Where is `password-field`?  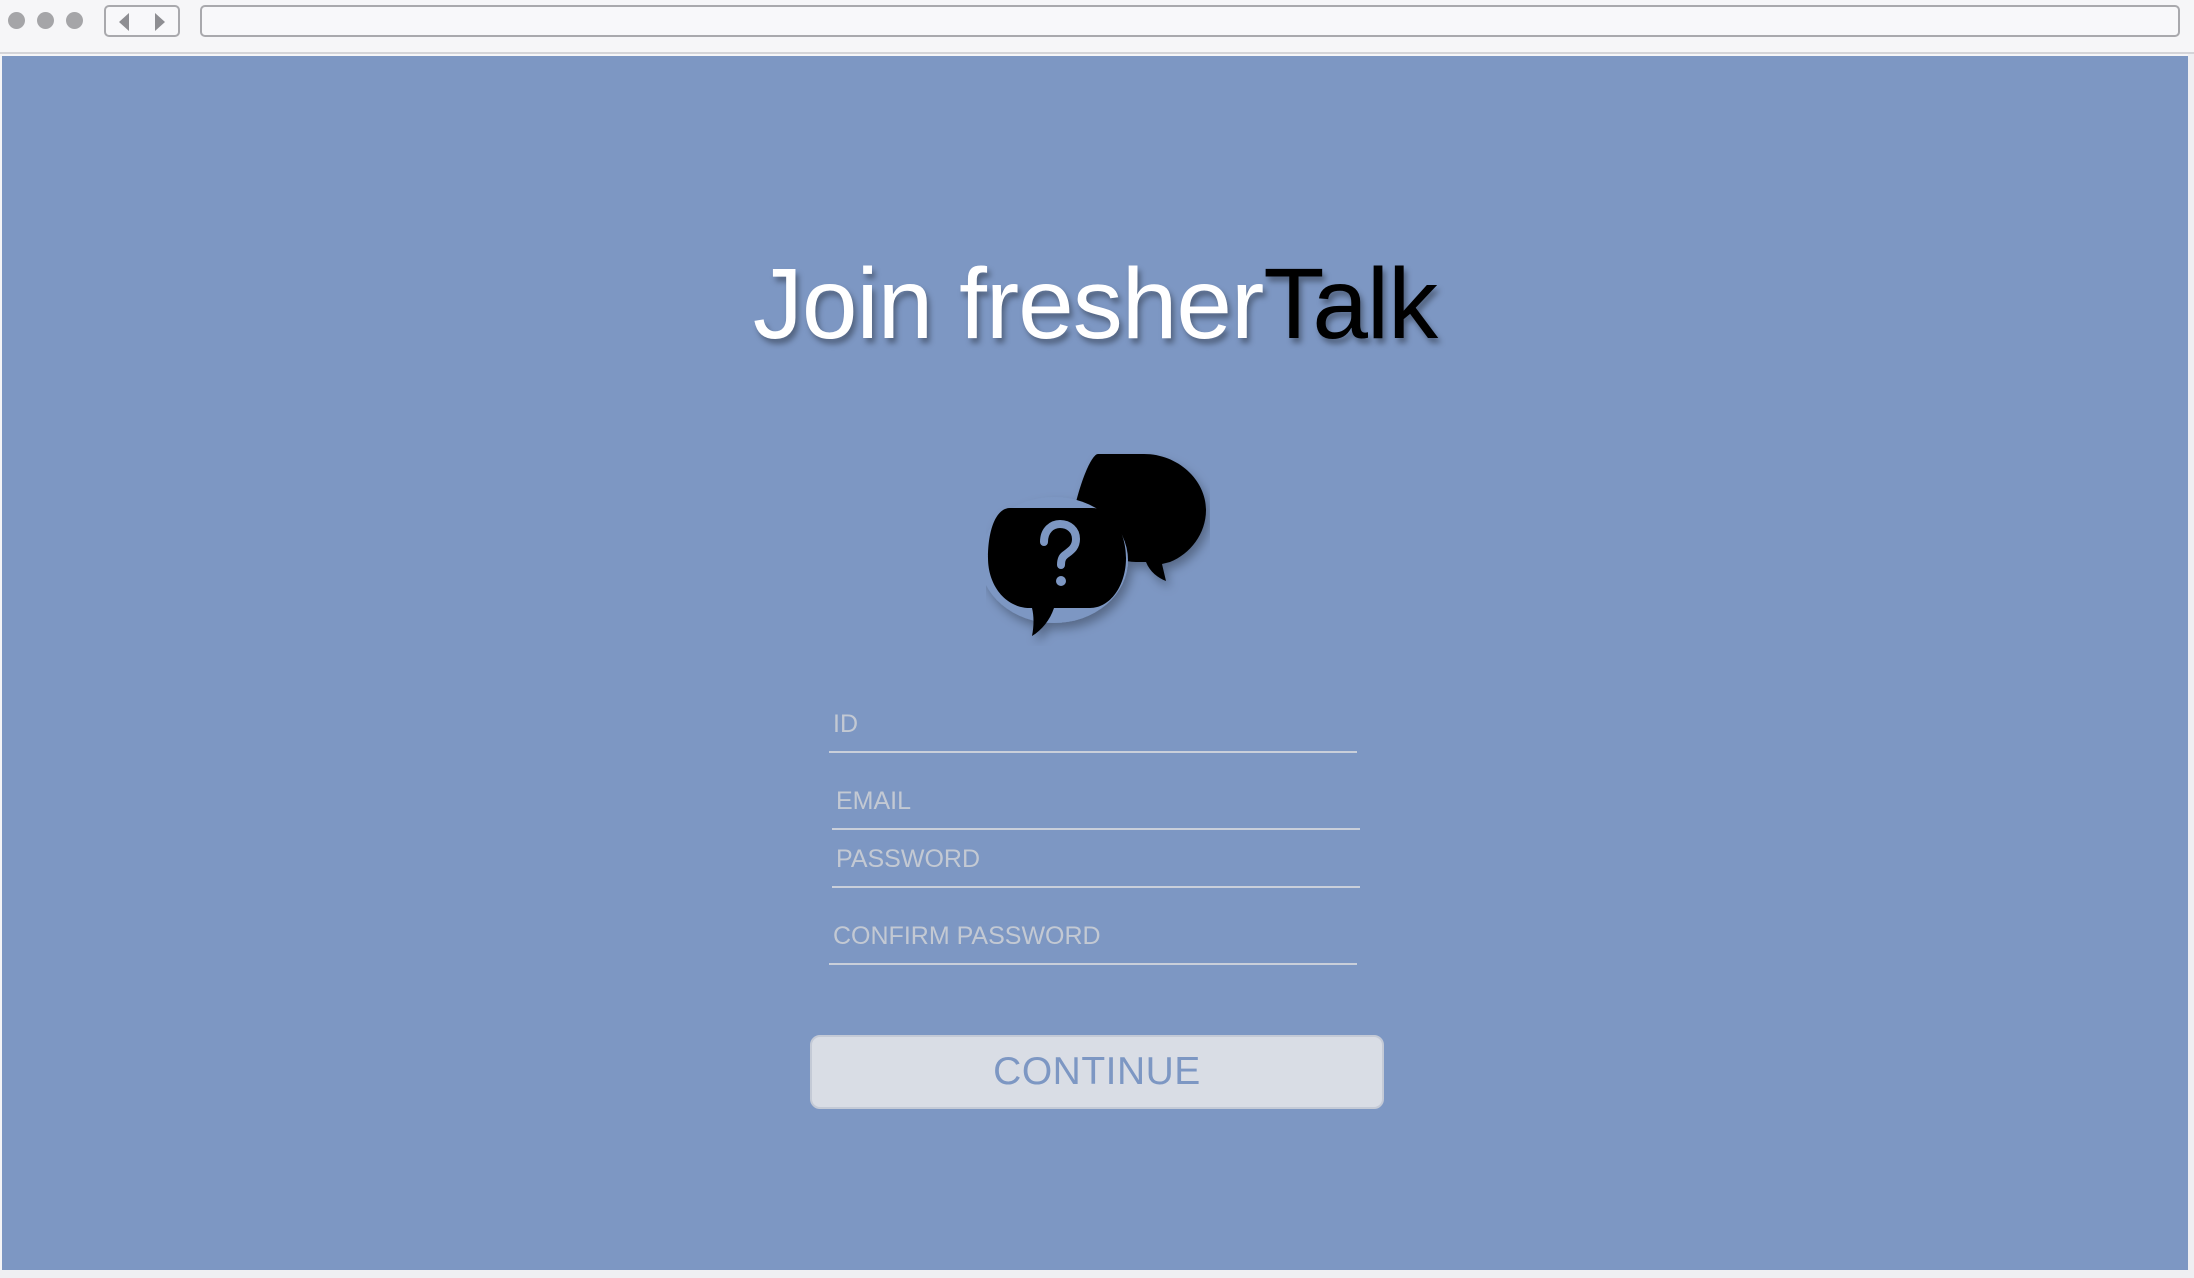 password-field is located at coordinates (1096, 860).